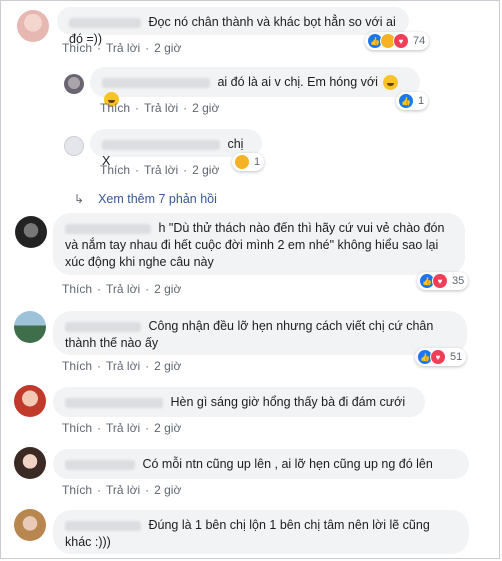 This screenshot has height=561, width=502. What do you see at coordinates (79, 199) in the screenshot?
I see `reply-arrow-icon: ↳` at bounding box center [79, 199].